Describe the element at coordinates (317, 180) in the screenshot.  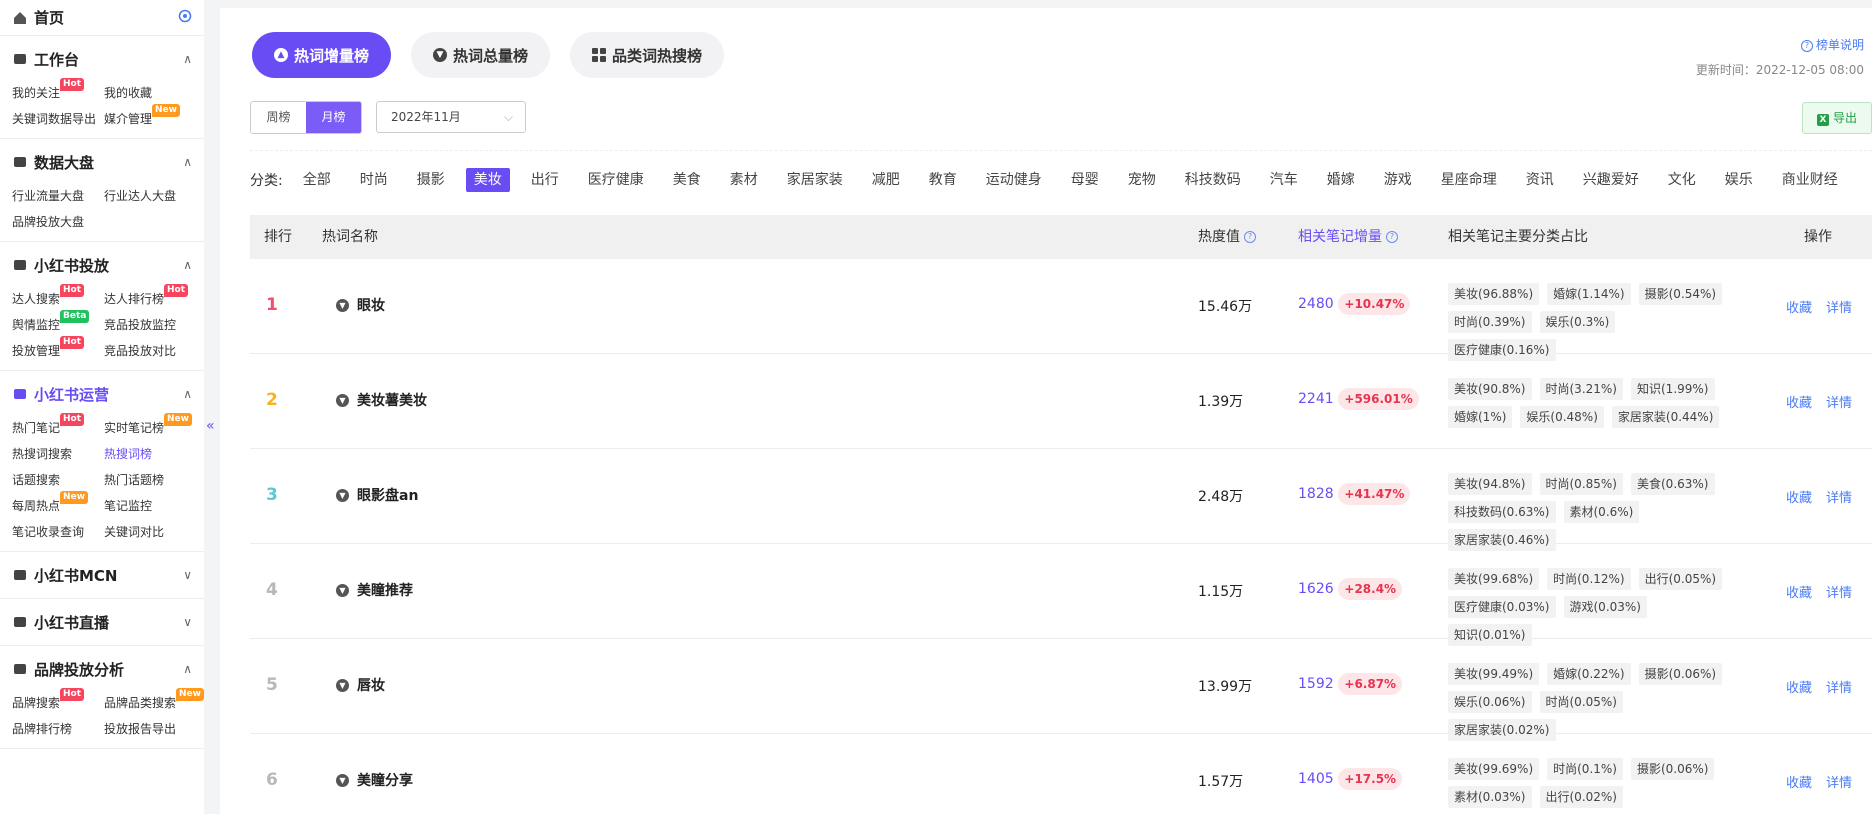
I see `category-0: 全部` at that location.